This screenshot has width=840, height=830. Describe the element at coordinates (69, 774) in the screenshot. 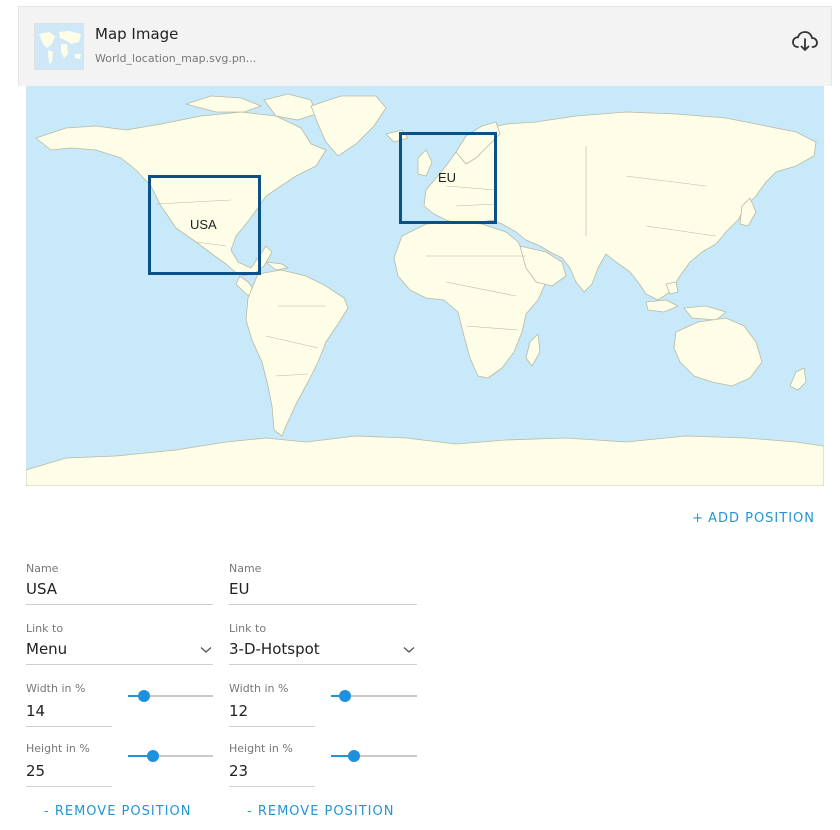

I see `height-input: 25` at that location.